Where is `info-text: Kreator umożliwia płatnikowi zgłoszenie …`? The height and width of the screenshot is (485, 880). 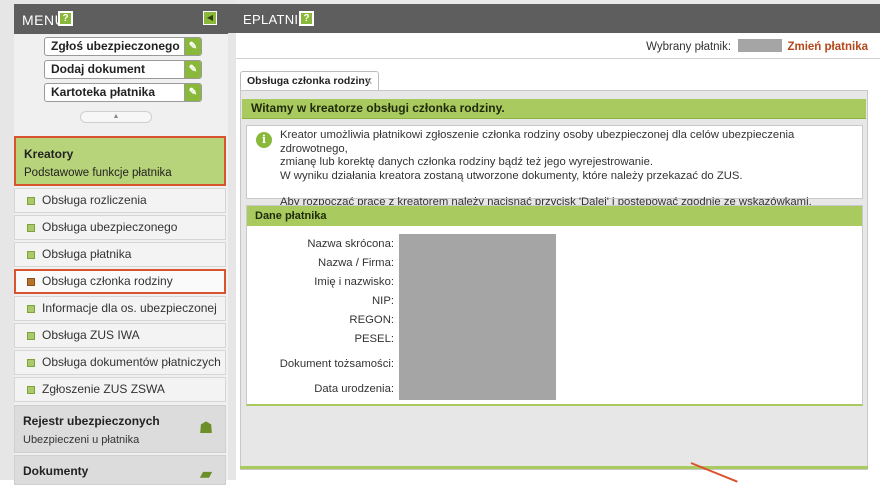 info-text: Kreator umożliwia płatnikowi zgłoszenie … is located at coordinates (569, 169).